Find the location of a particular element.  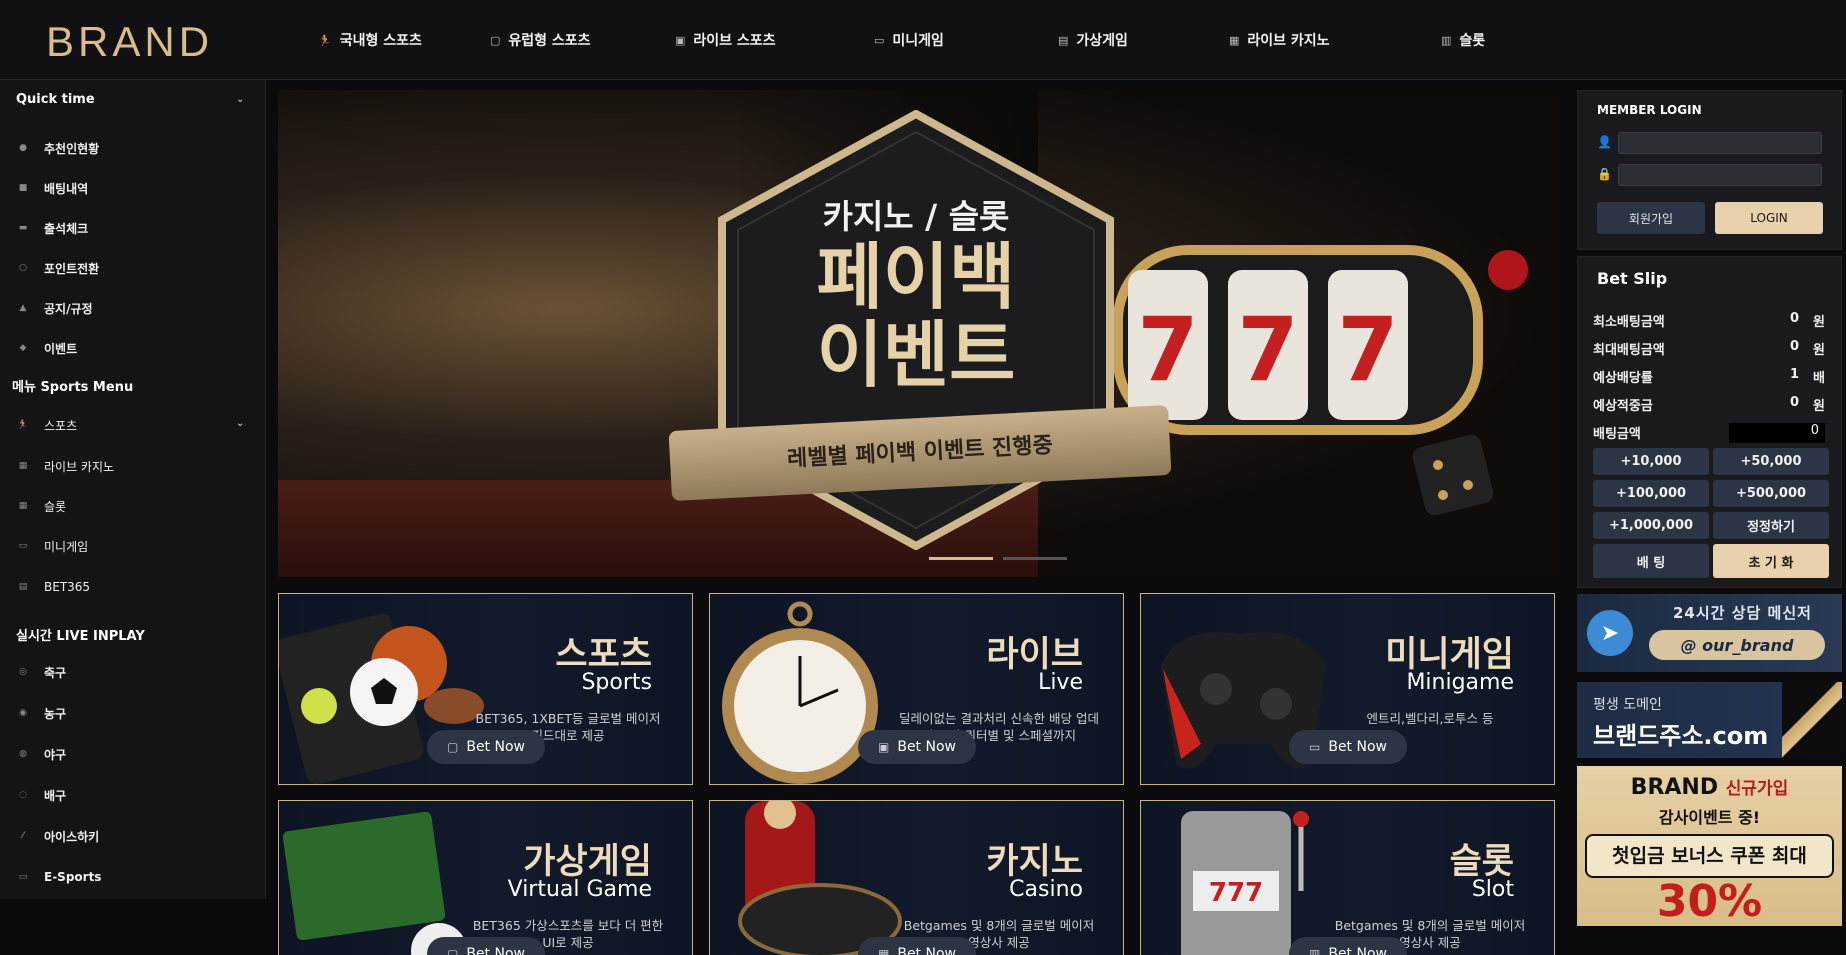

game-card-minigame: 미니게임 Minigame 엔트리,벨다리,로투스 등 ▭ Bet Now is located at coordinates (1347, 689).